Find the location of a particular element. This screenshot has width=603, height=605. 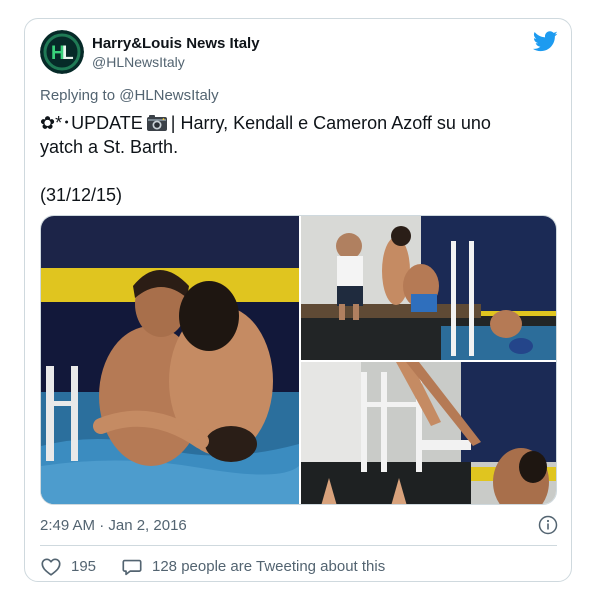

avatar: H L is located at coordinates (62, 52).